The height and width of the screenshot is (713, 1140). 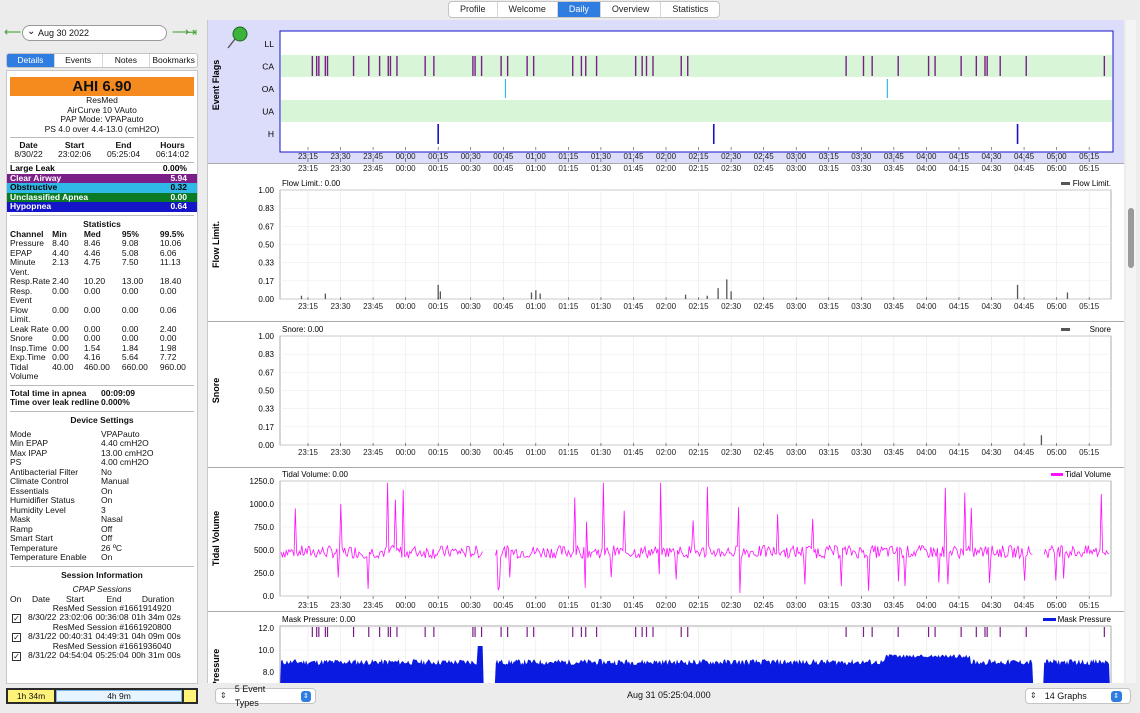 I want to click on stats-cell: 2.13, so click(x=60, y=262).